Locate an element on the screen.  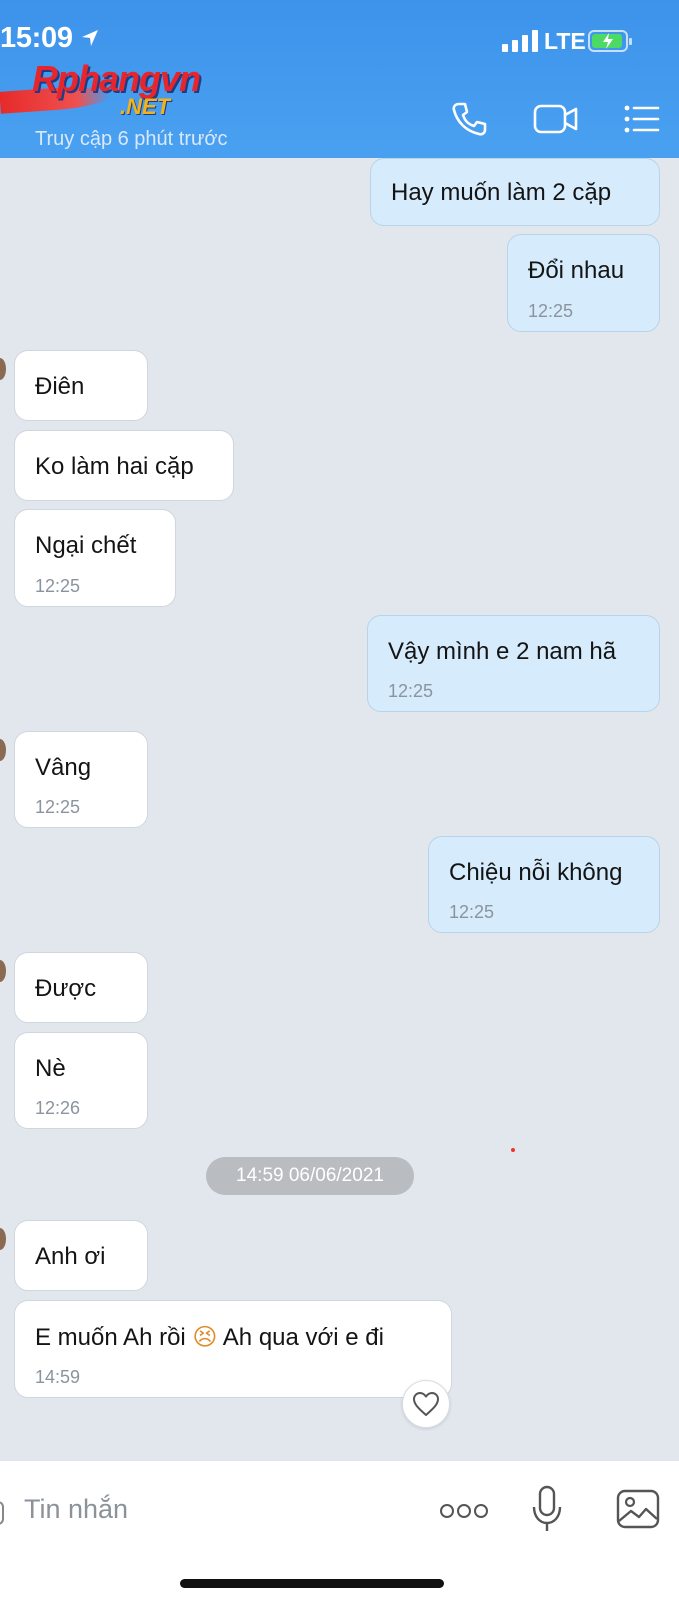
heart-icon is located at coordinates (426, 1404).